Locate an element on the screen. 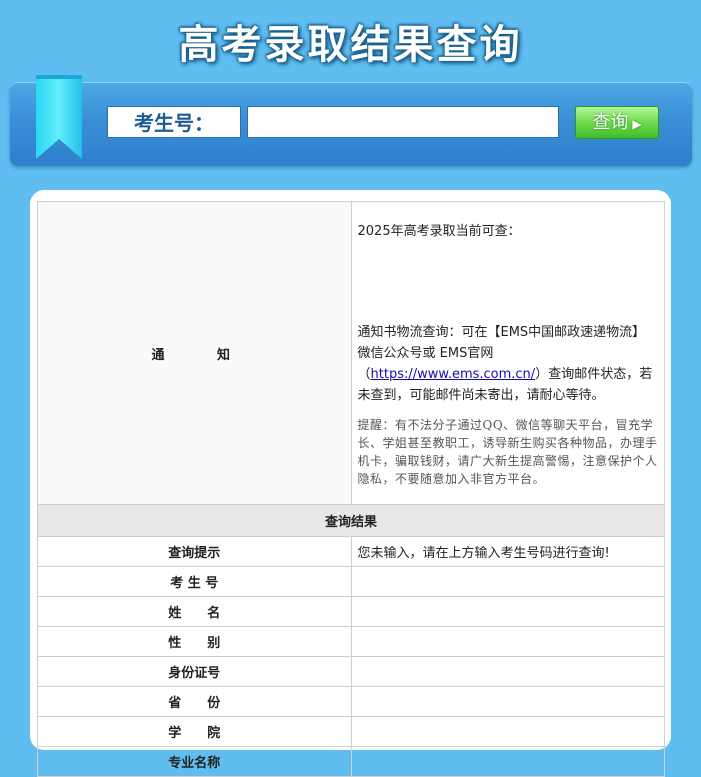 The width and height of the screenshot is (701, 777). table-row: 姓 名 is located at coordinates (351, 611).